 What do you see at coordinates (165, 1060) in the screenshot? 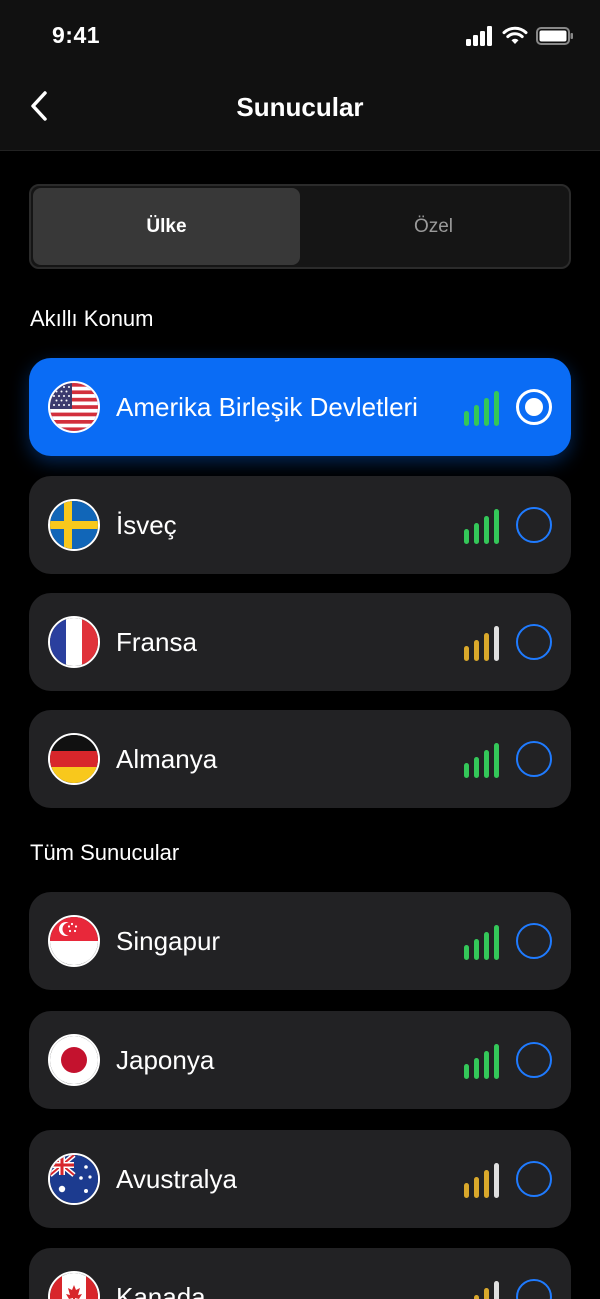
I see `server-name: Japonya` at bounding box center [165, 1060].